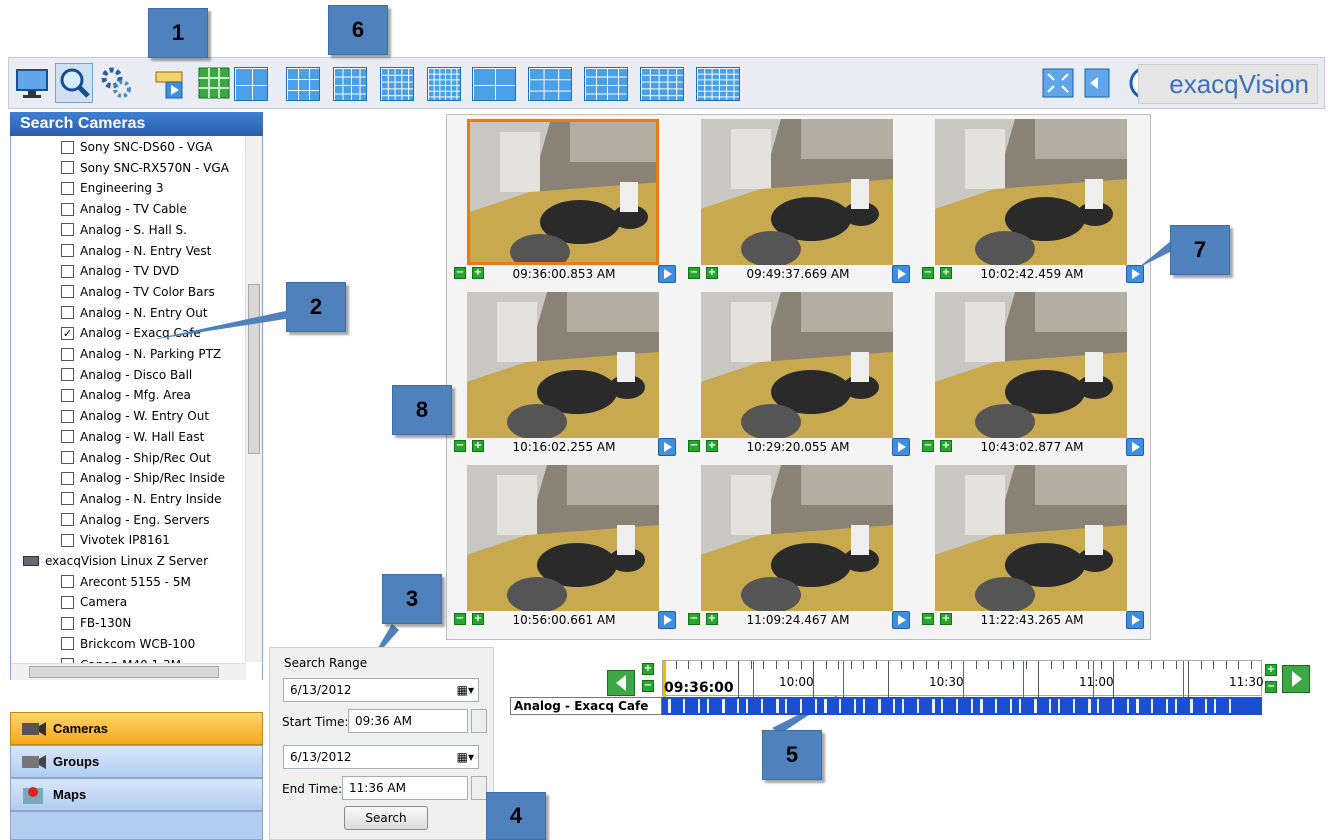  Describe the element at coordinates (131, 333) in the screenshot. I see `camera-item: ✓ Analog - Exacq Cafe` at that location.